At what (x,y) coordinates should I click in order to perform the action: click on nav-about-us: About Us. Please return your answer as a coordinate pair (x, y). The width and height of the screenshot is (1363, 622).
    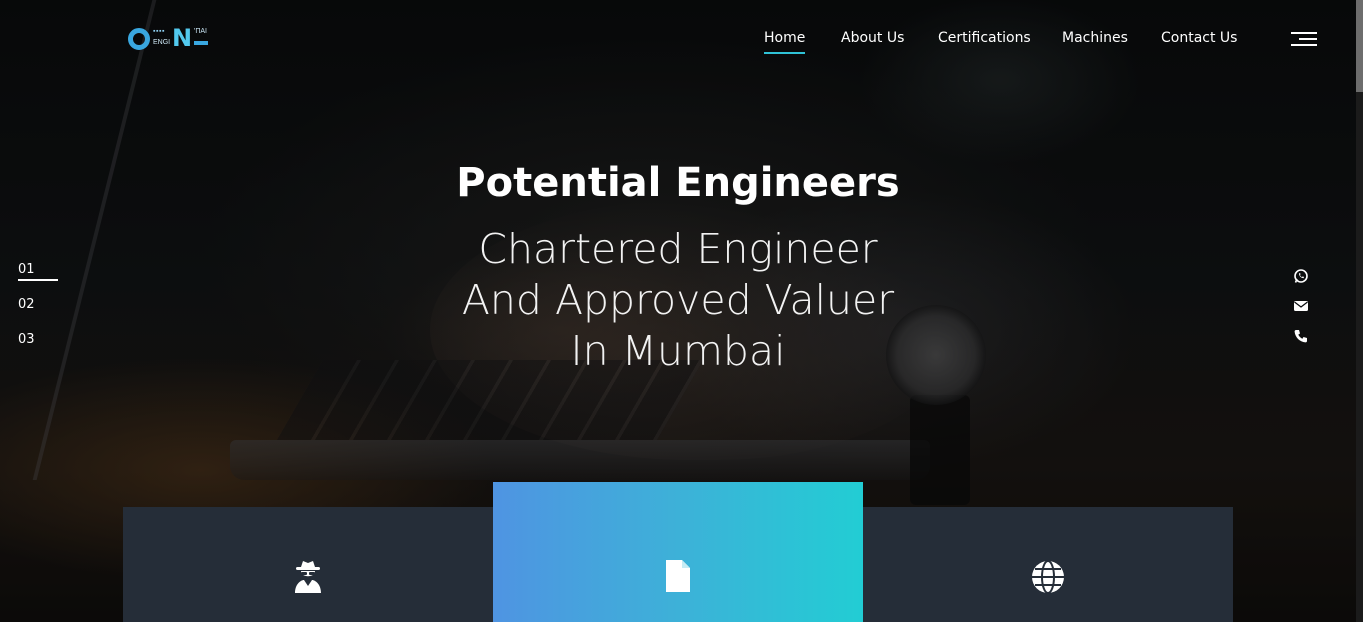
    Looking at the image, I should click on (872, 38).